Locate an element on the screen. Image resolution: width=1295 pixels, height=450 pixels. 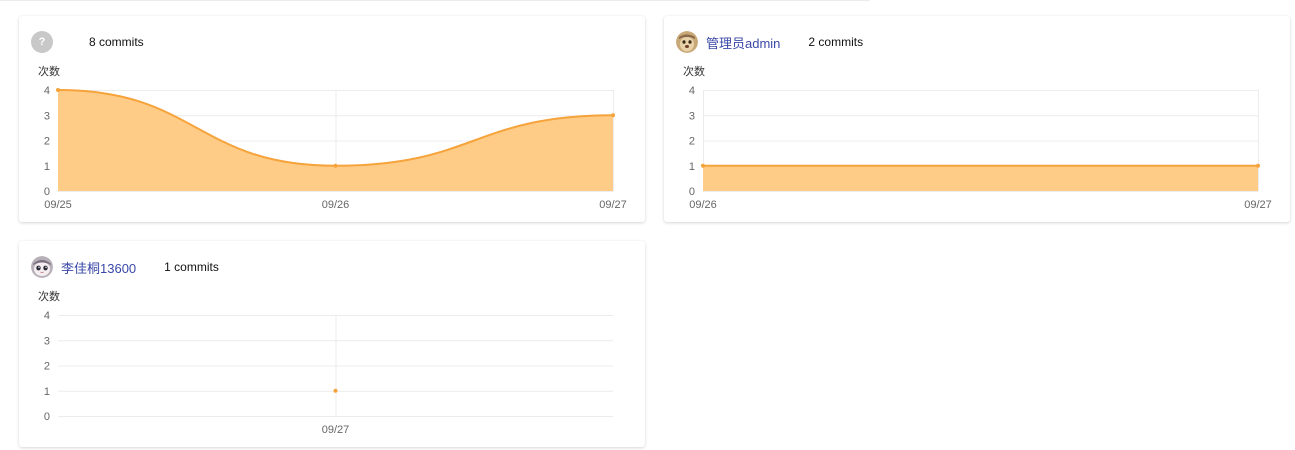
commit-chart: 次数 0 1 2 3 4 09/27 is located at coordinates (325, 362).